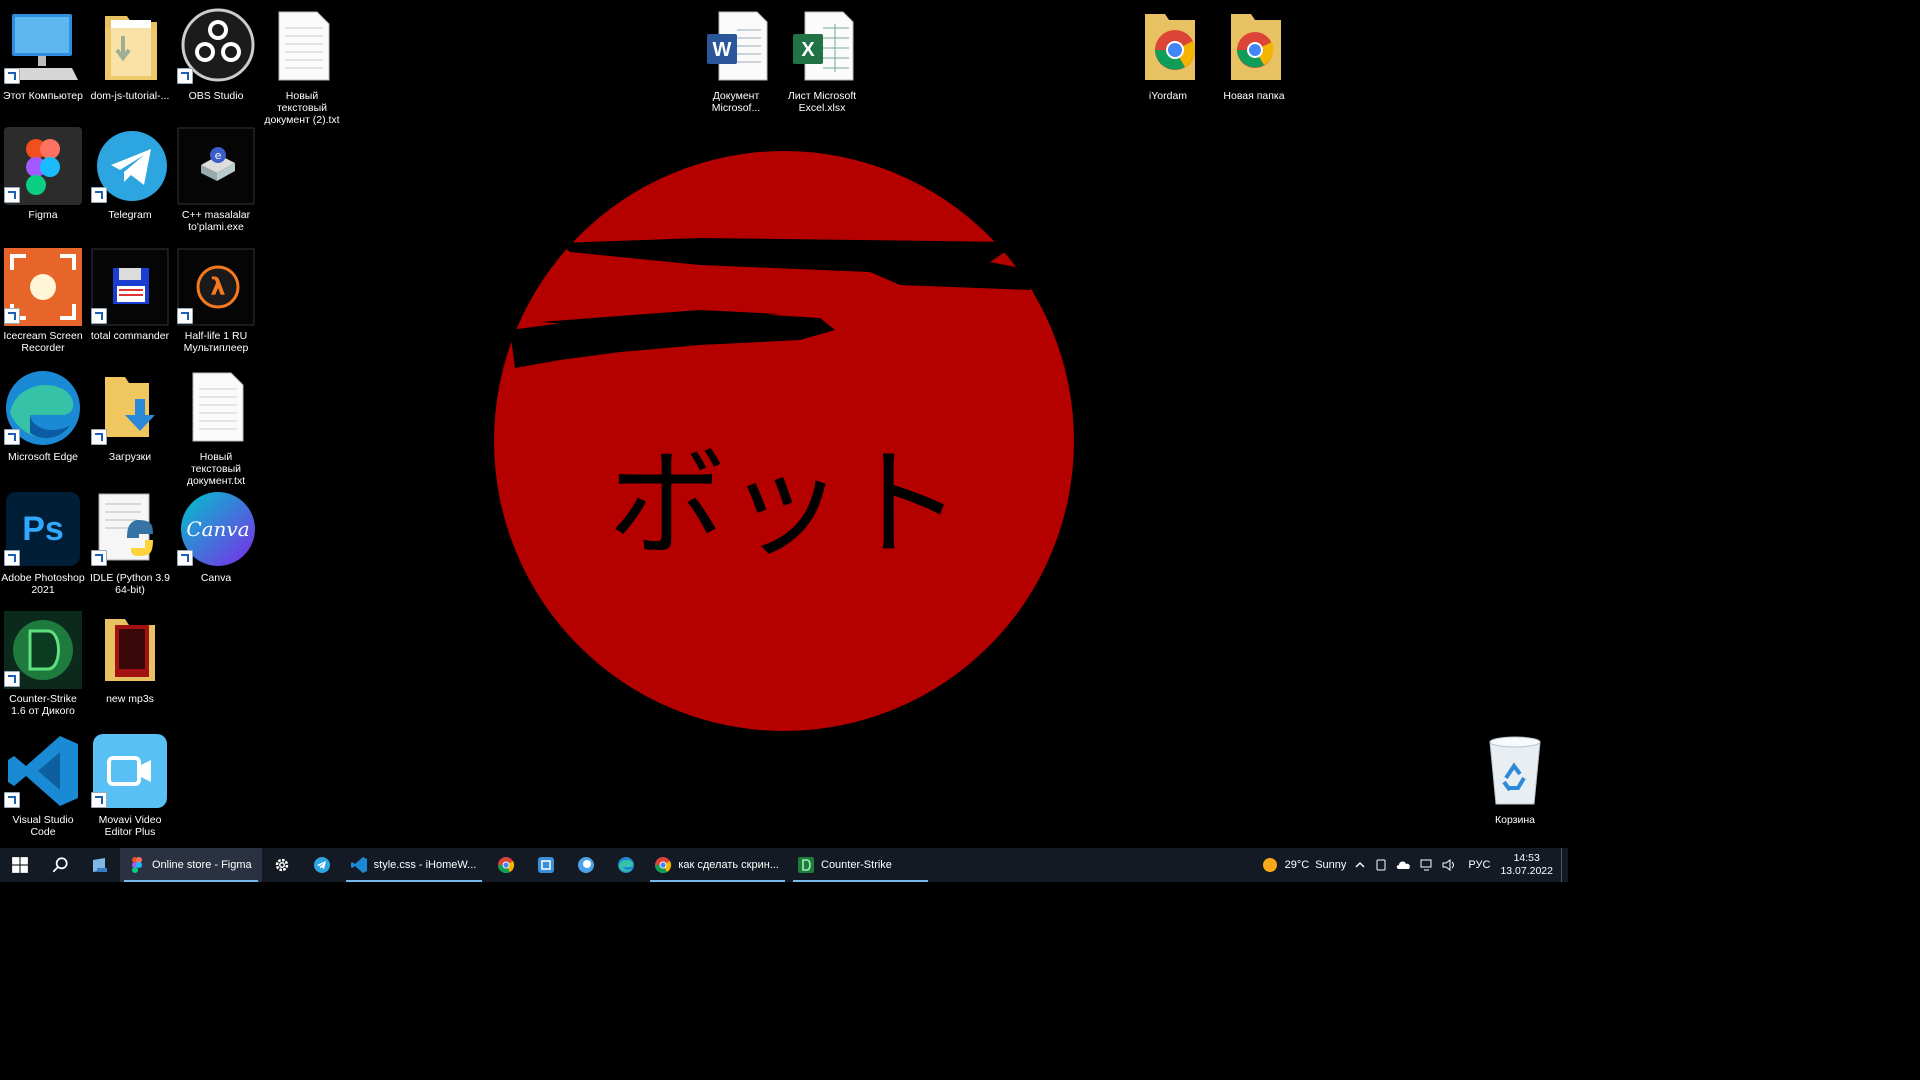 The image size is (1920, 1080). I want to click on desktop-icon-excel-sheet: X Лист Microsoft Excel.xlsx, so click(822, 67).